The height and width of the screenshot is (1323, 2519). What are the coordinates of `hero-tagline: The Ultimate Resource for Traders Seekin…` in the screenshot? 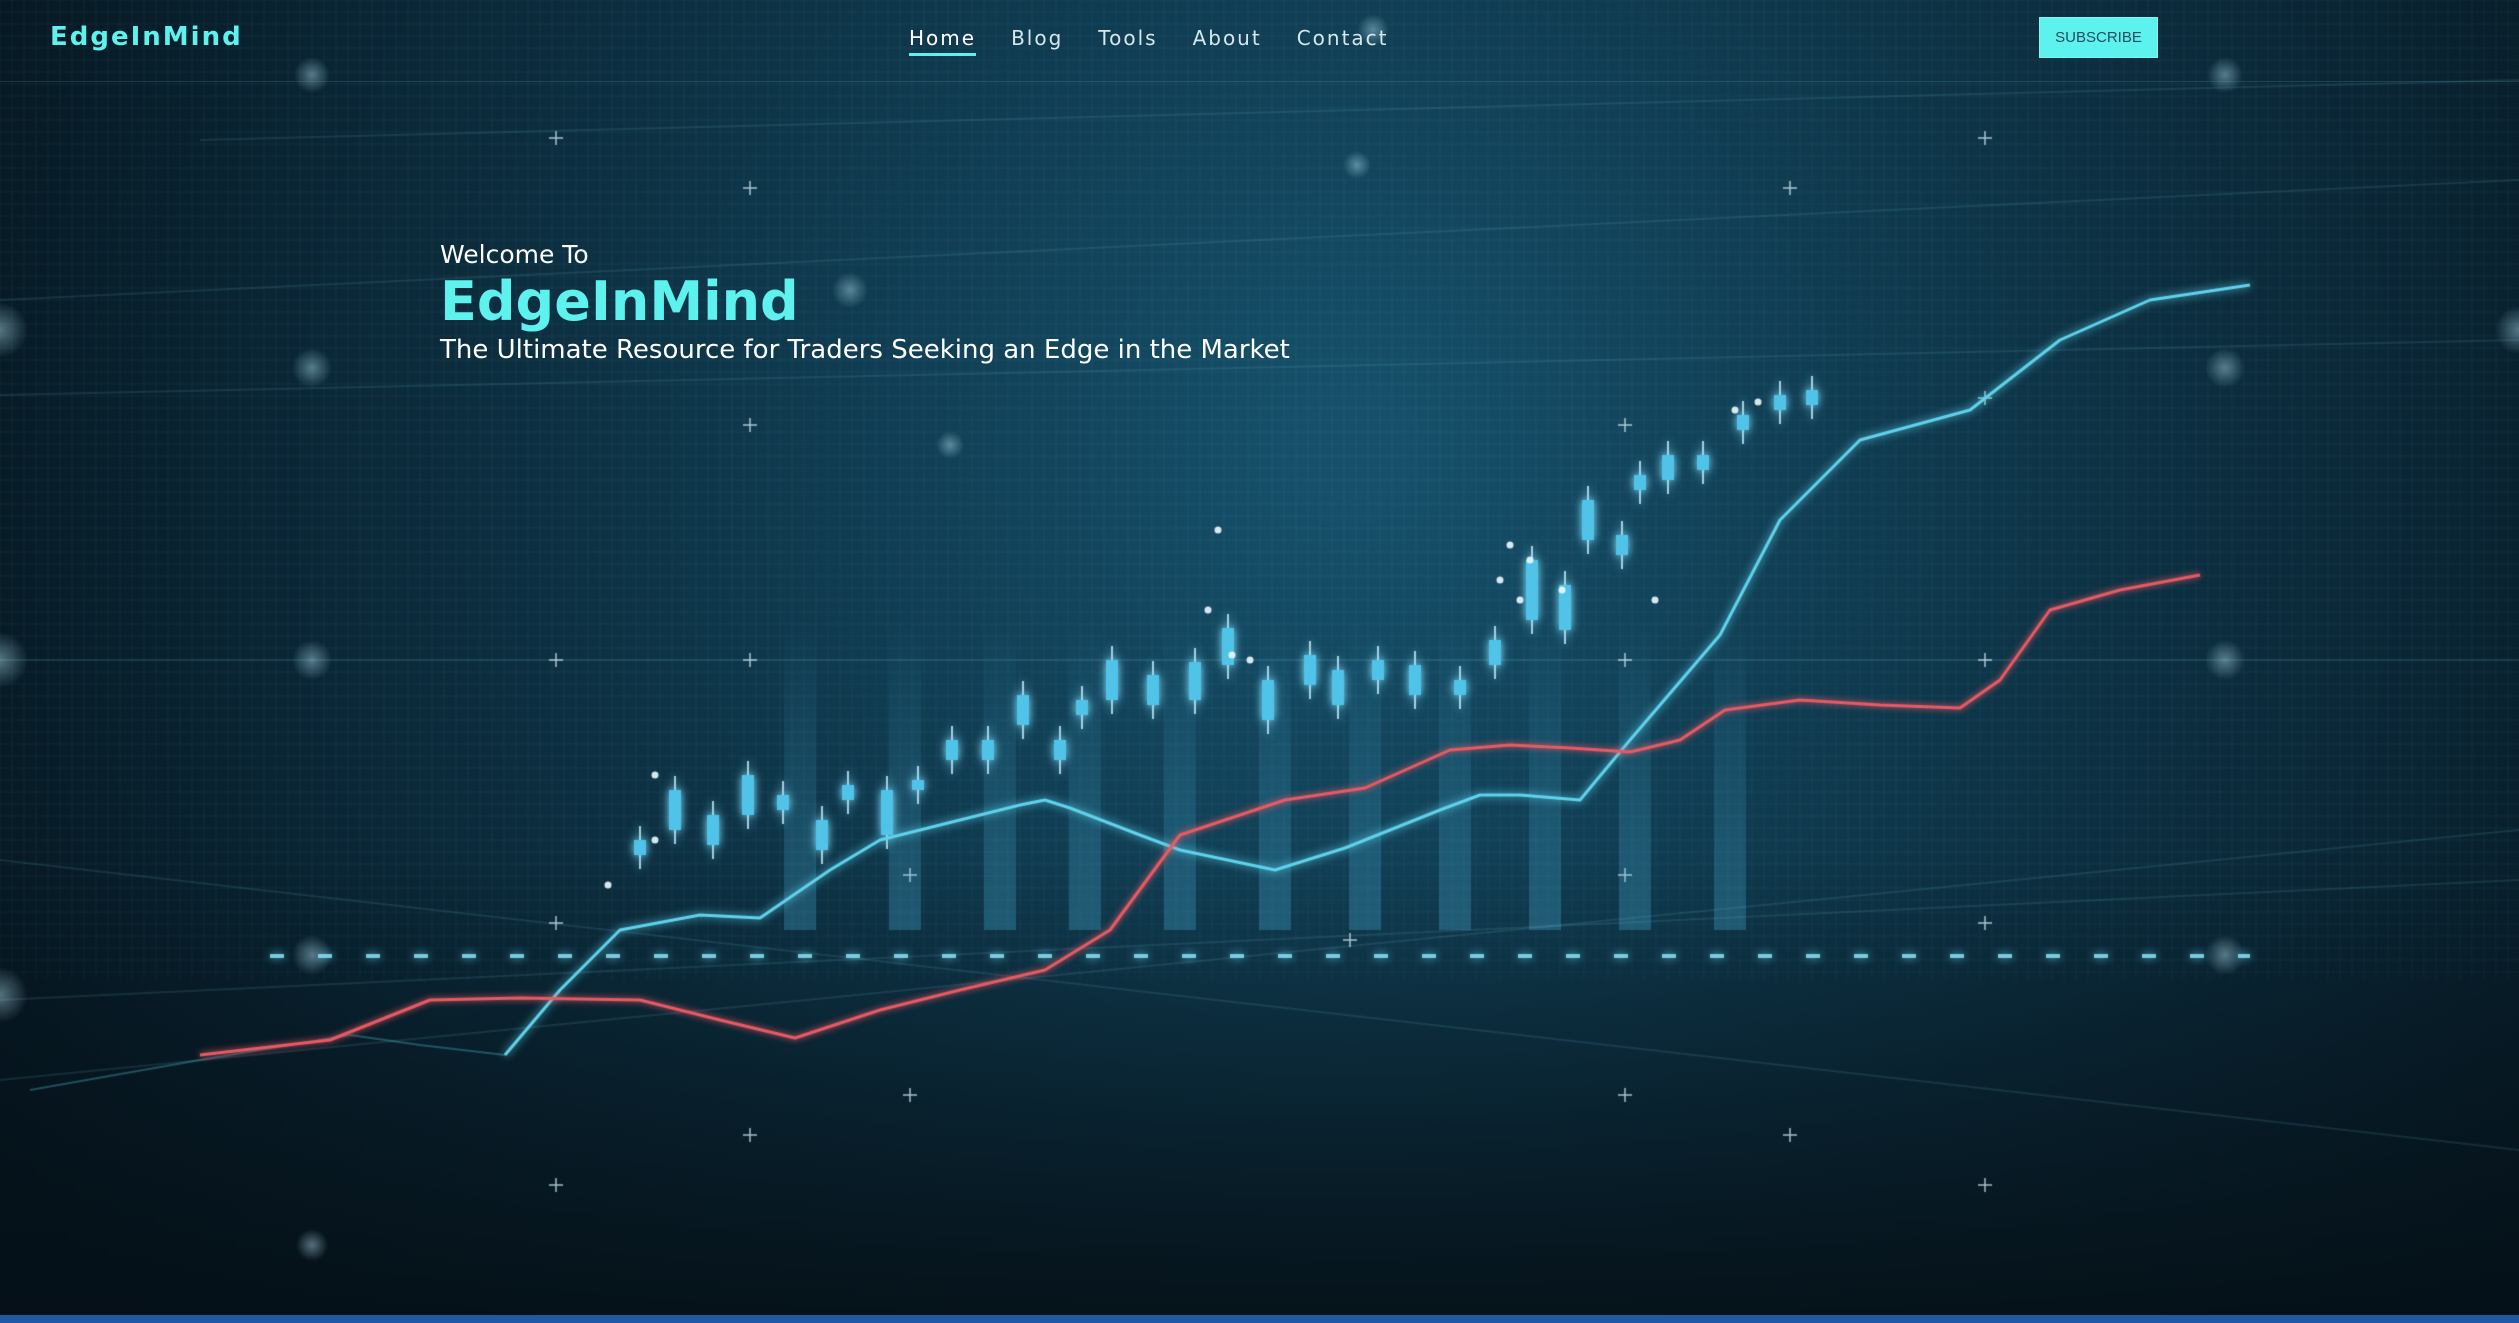 It's located at (865, 350).